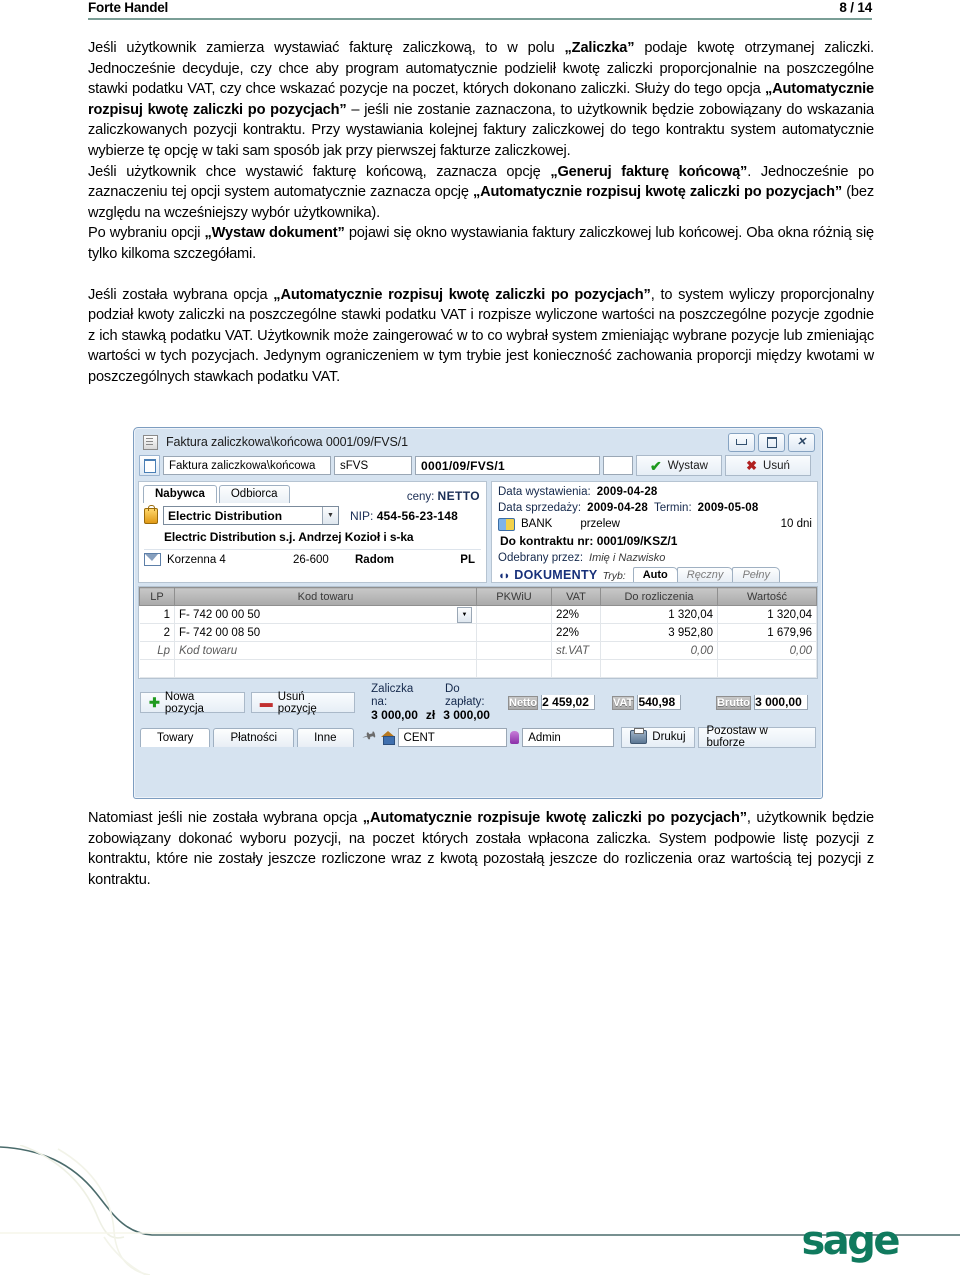 The image size is (960, 1280). What do you see at coordinates (220, 614) in the screenshot?
I see `cell-kod-text: F- 742 00 00 50` at bounding box center [220, 614].